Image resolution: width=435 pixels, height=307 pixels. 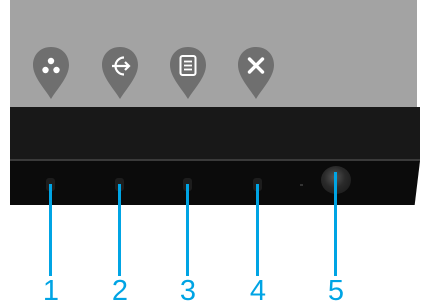 What do you see at coordinates (51, 291) in the screenshot?
I see `button-number-1: 1` at bounding box center [51, 291].